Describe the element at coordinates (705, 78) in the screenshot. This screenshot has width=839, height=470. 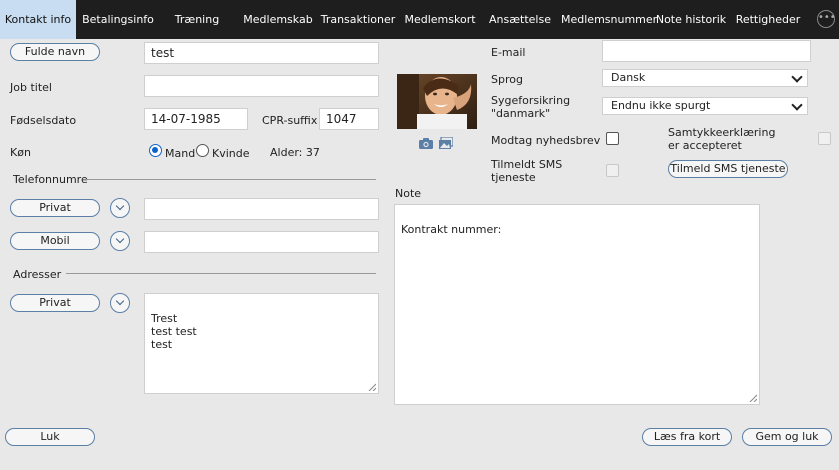
I see `language-select: Dansk` at that location.